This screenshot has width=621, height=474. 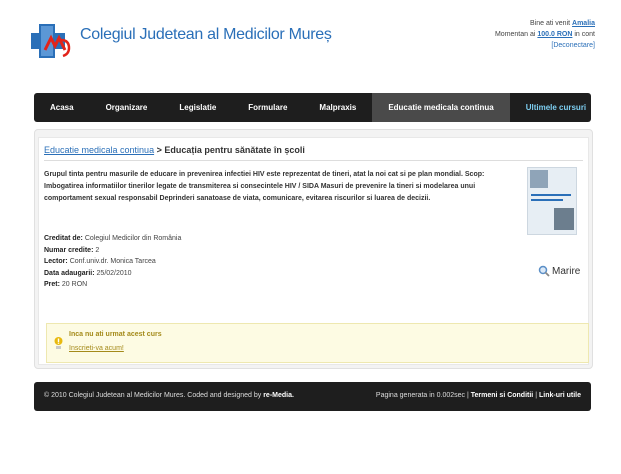 What do you see at coordinates (551, 195) in the screenshot?
I see `thumbnail-title-bar` at bounding box center [551, 195].